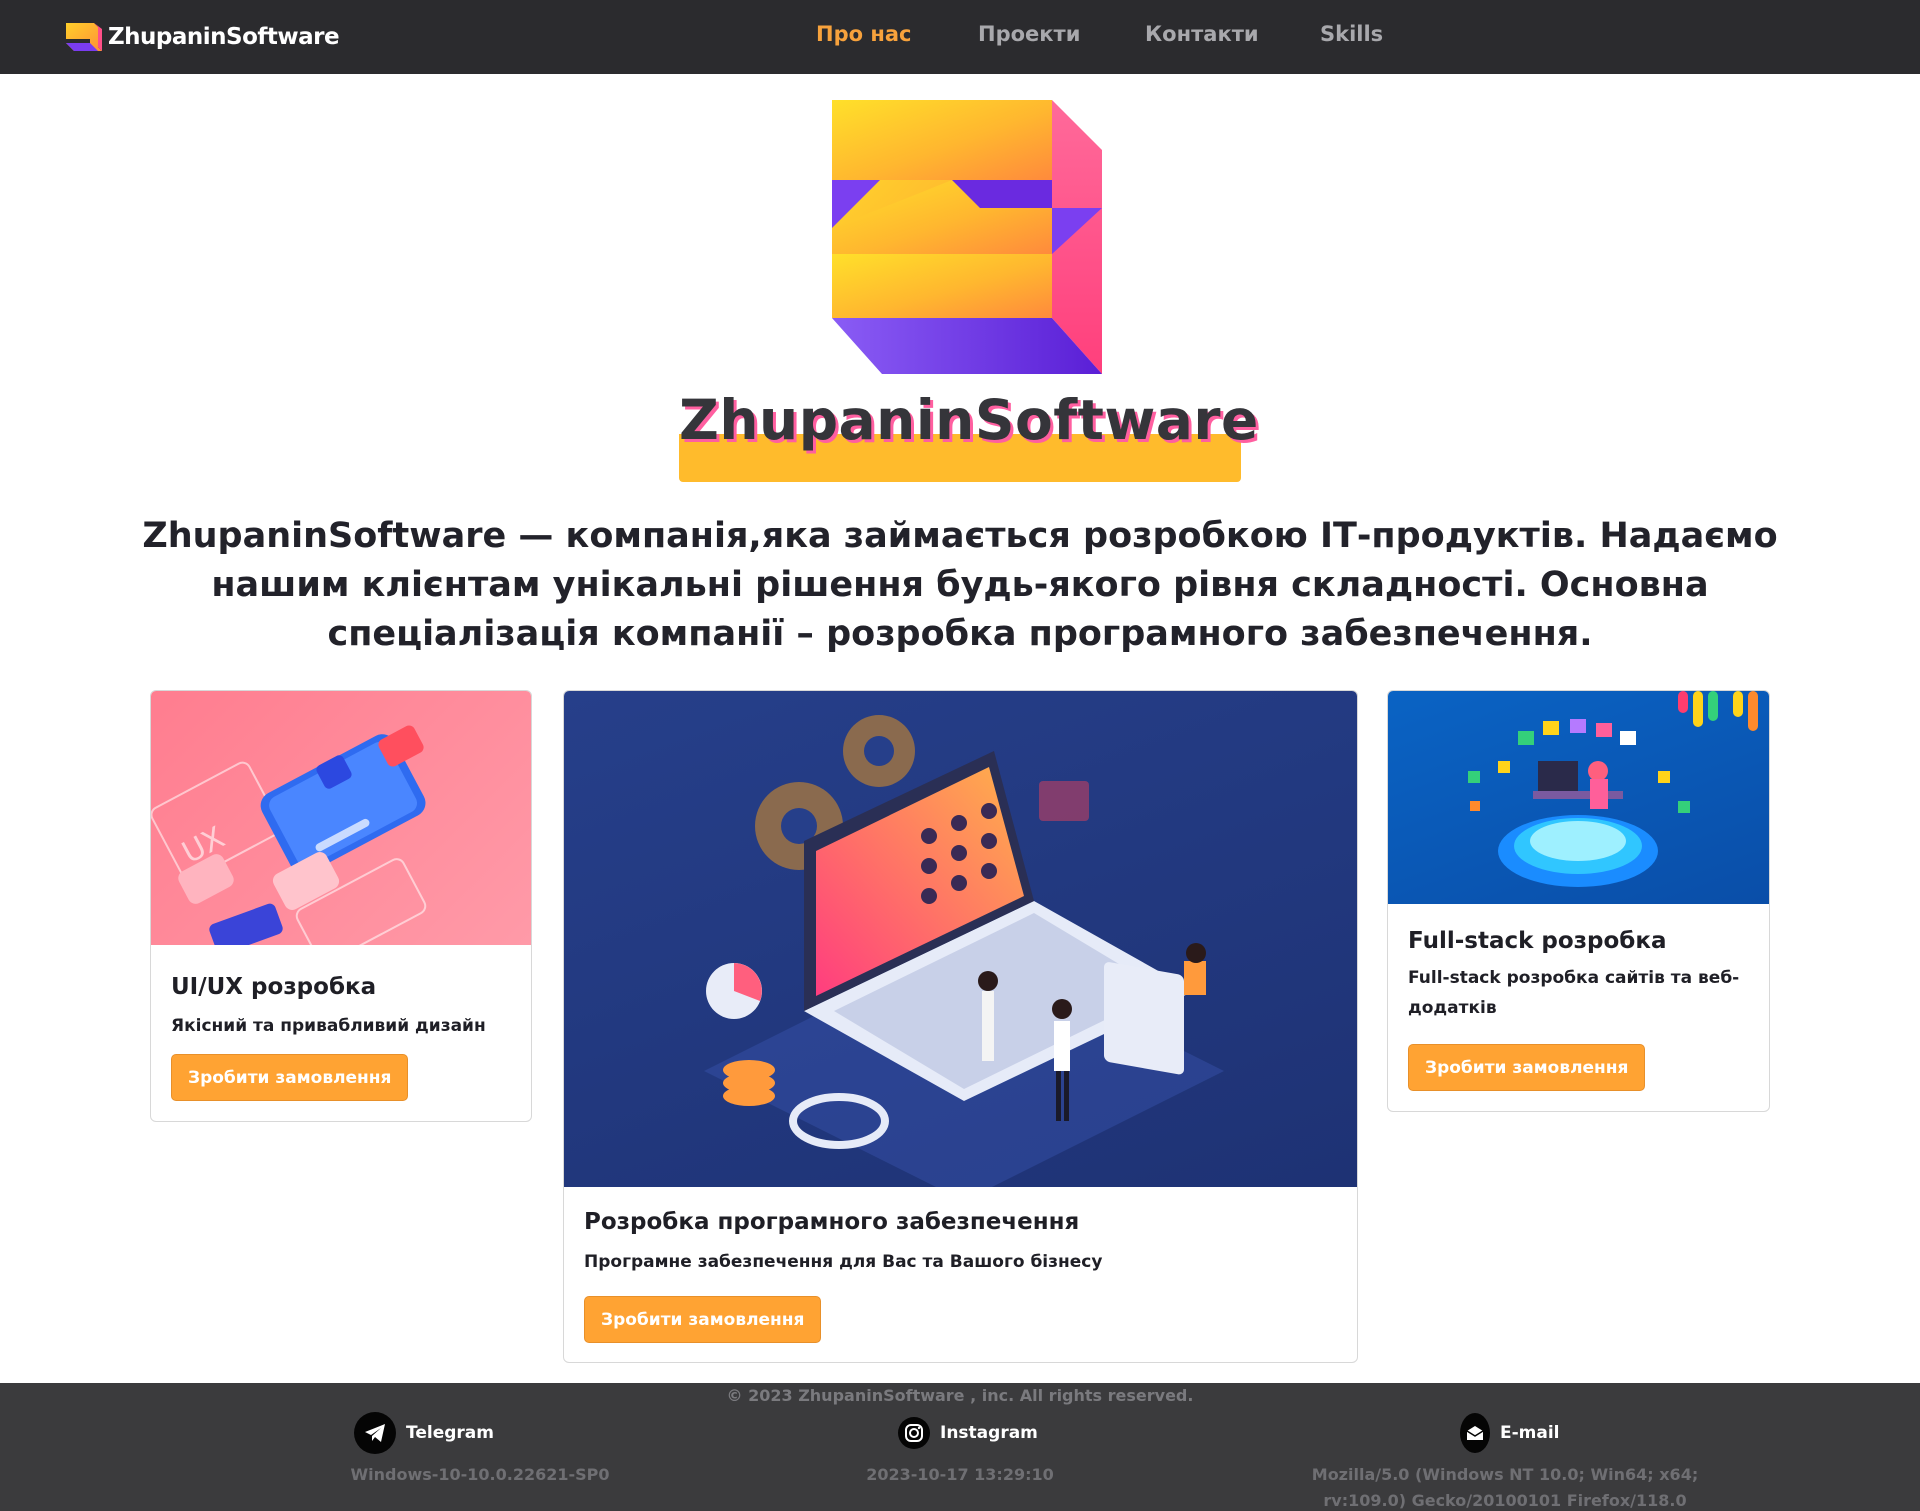  I want to click on platform-text: Windows-10-10.0.22621-SP0, so click(480, 1474).